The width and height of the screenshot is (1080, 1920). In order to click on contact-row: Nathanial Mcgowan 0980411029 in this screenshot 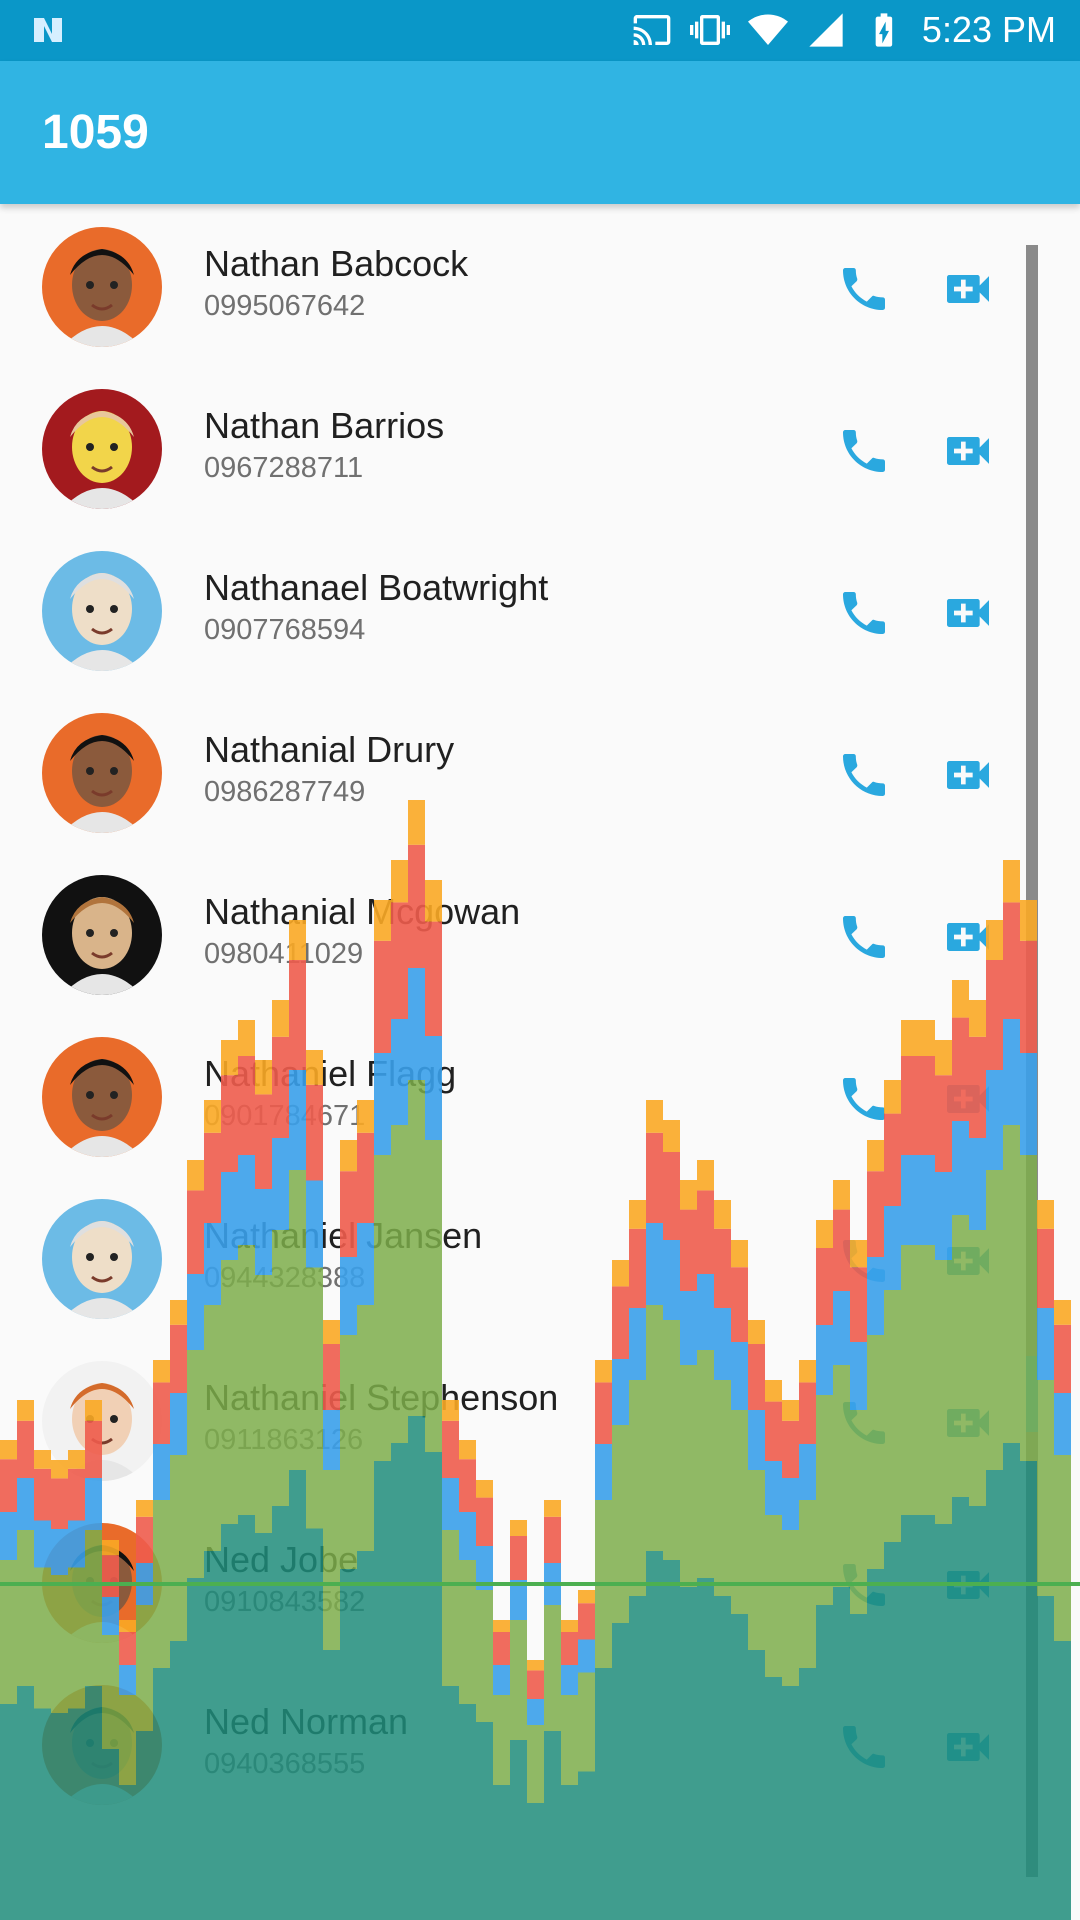, I will do `click(515, 934)`.